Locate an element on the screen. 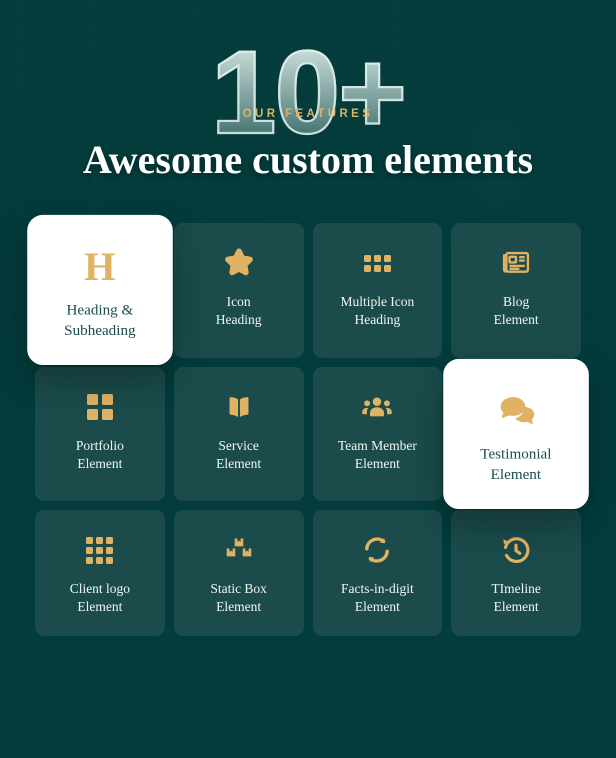  feature-card: Portfolio Element is located at coordinates (100, 434).